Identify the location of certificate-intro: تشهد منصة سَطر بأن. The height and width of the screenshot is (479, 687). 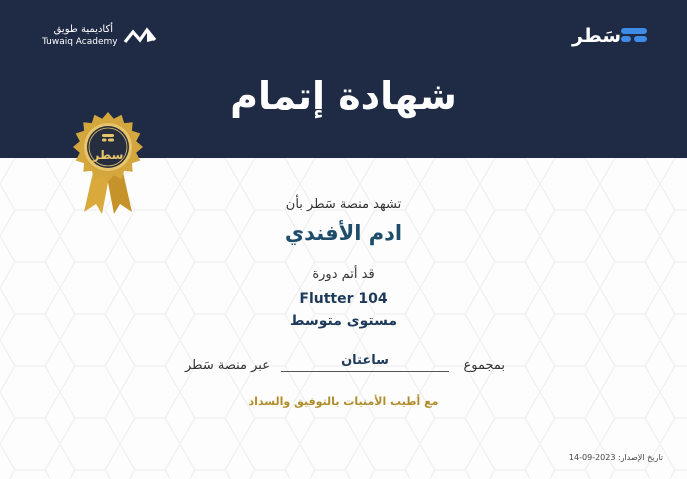
(343, 204).